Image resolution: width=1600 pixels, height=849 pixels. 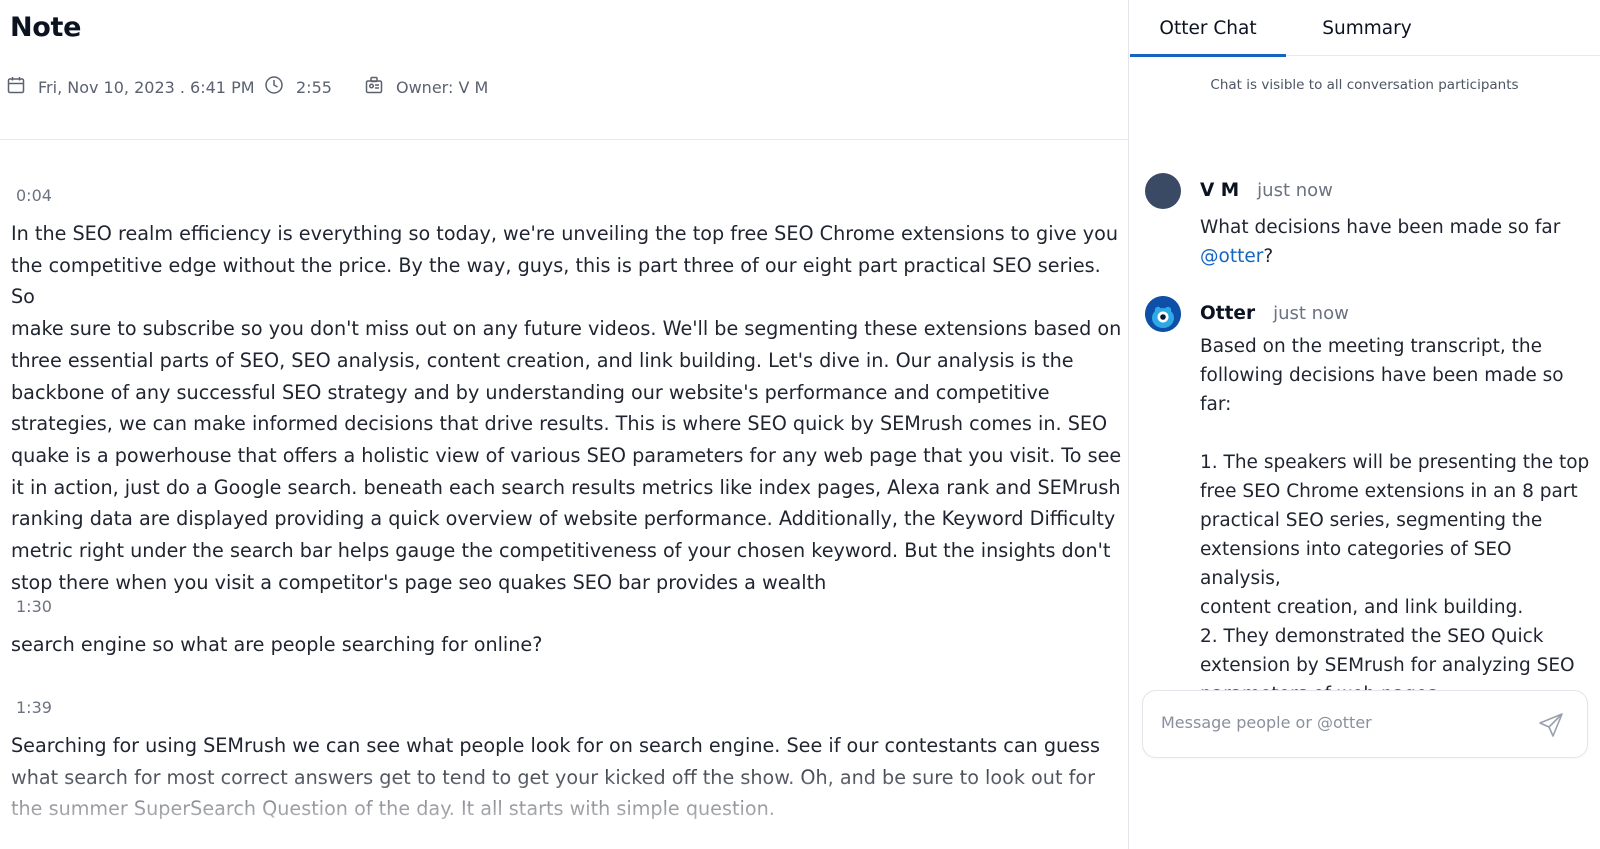 What do you see at coordinates (22, 87) in the screenshot?
I see `calendar-icon` at bounding box center [22, 87].